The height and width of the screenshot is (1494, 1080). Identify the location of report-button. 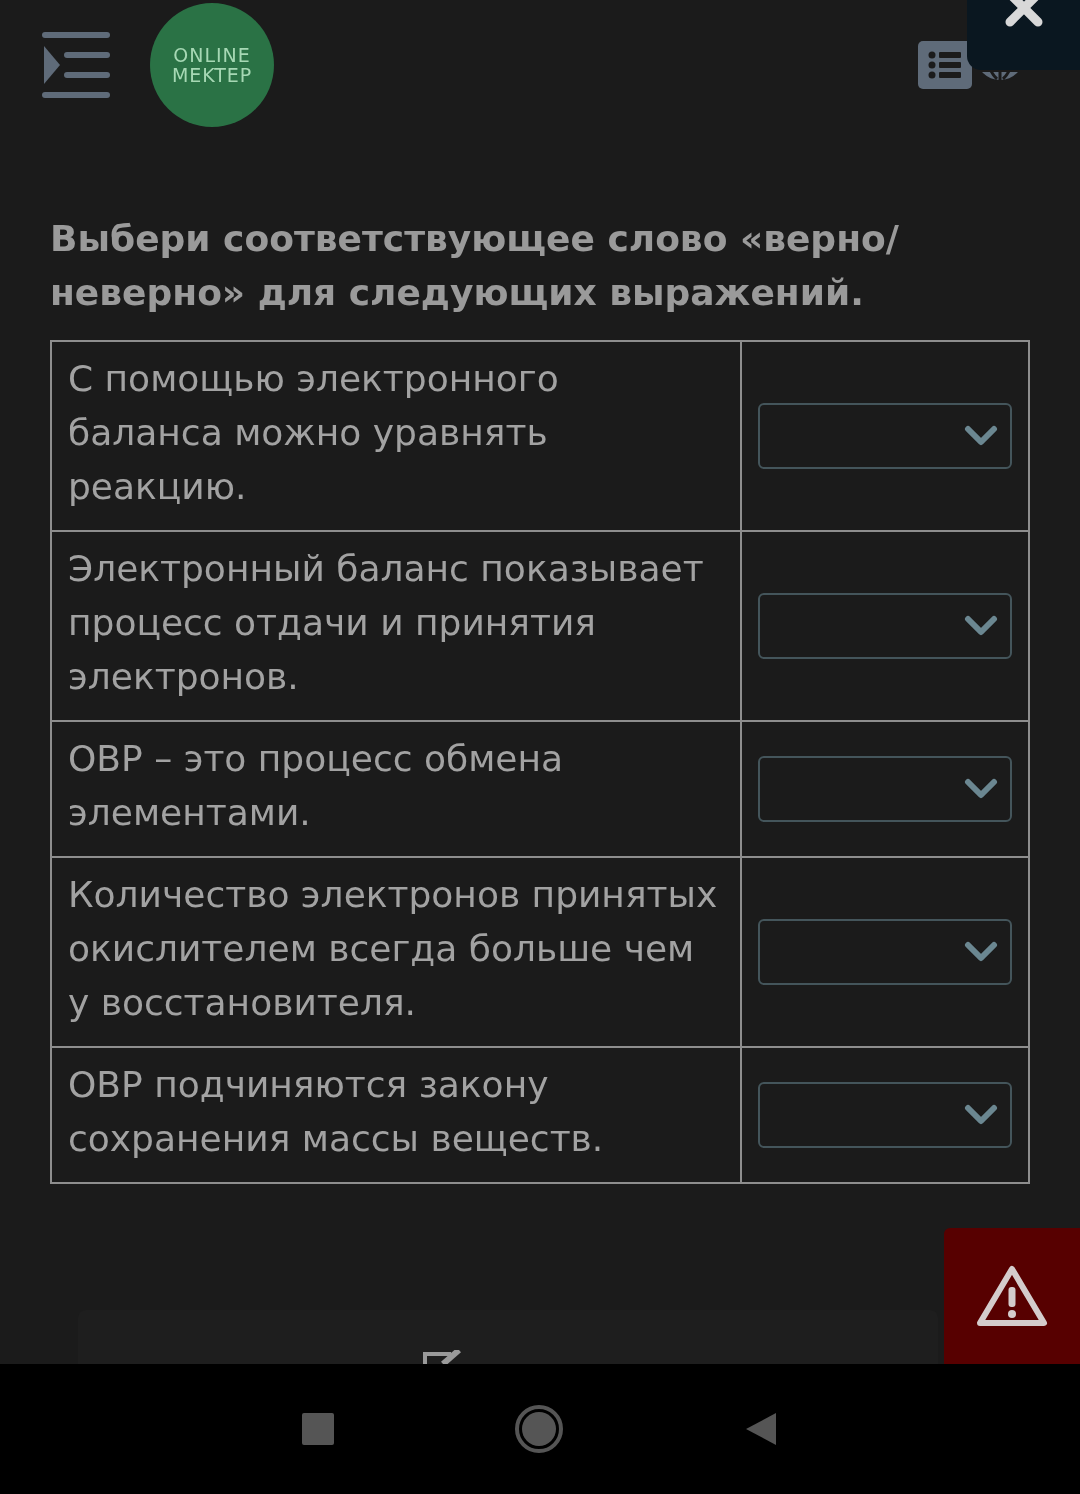
(1012, 1296).